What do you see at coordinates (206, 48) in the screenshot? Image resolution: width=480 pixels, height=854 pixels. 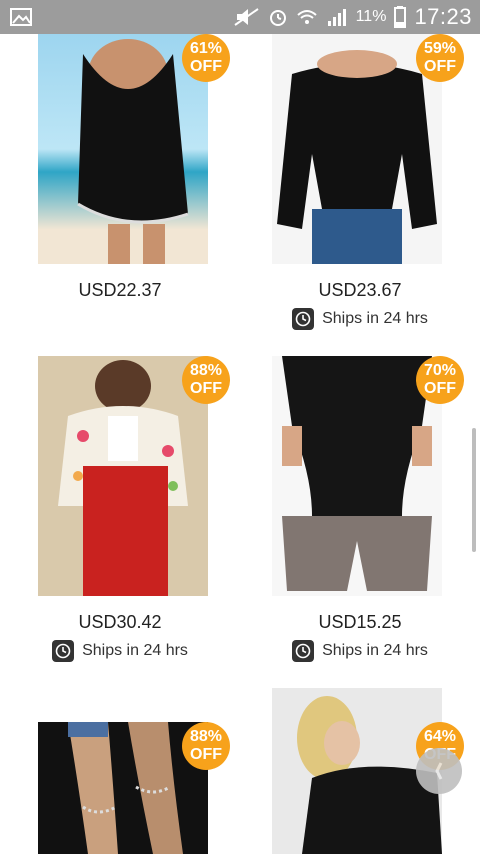 I see `discount-percent: 61%` at bounding box center [206, 48].